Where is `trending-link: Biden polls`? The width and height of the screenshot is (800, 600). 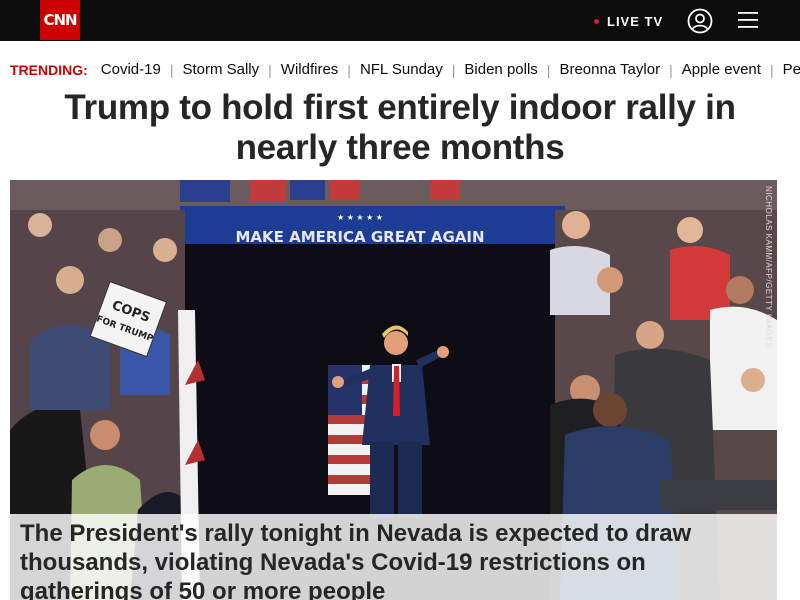 trending-link: Biden polls is located at coordinates (500, 69).